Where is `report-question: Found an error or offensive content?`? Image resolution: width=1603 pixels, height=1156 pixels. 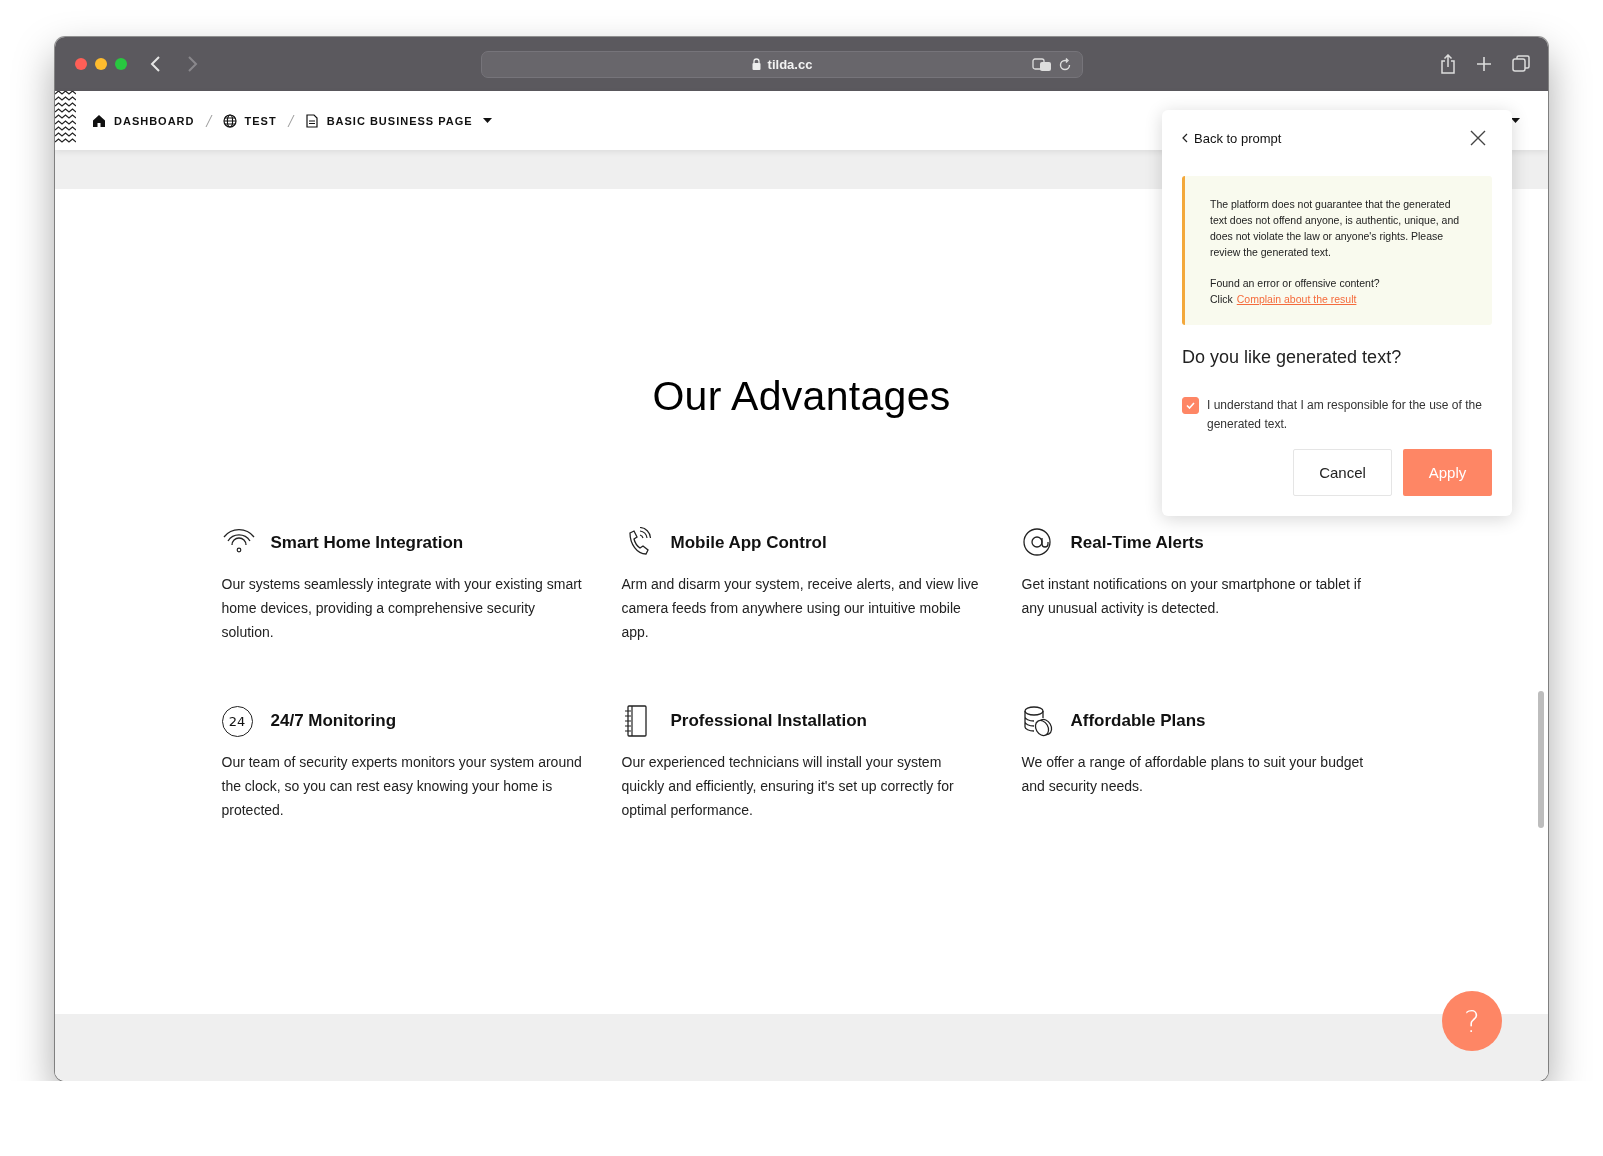 report-question: Found an error or offensive content? is located at coordinates (1295, 283).